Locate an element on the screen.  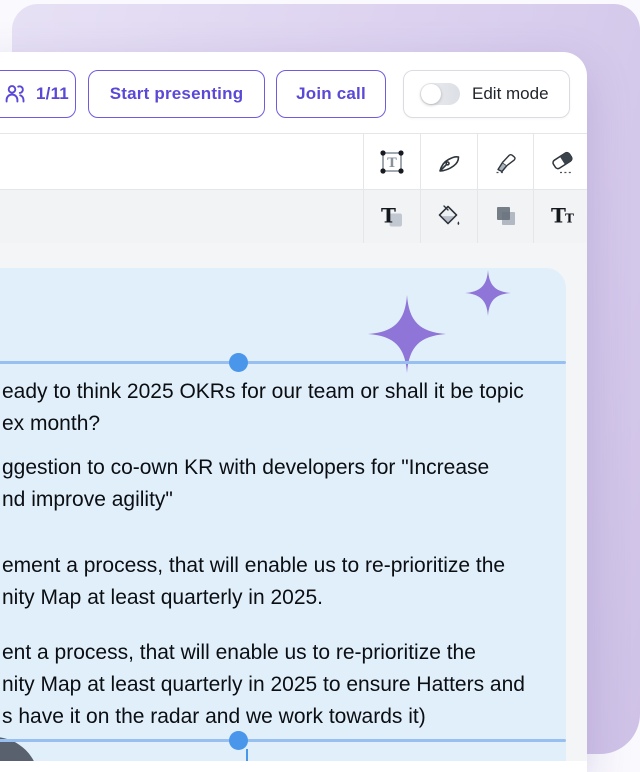
text-color-icon: T is located at coordinates (392, 216).